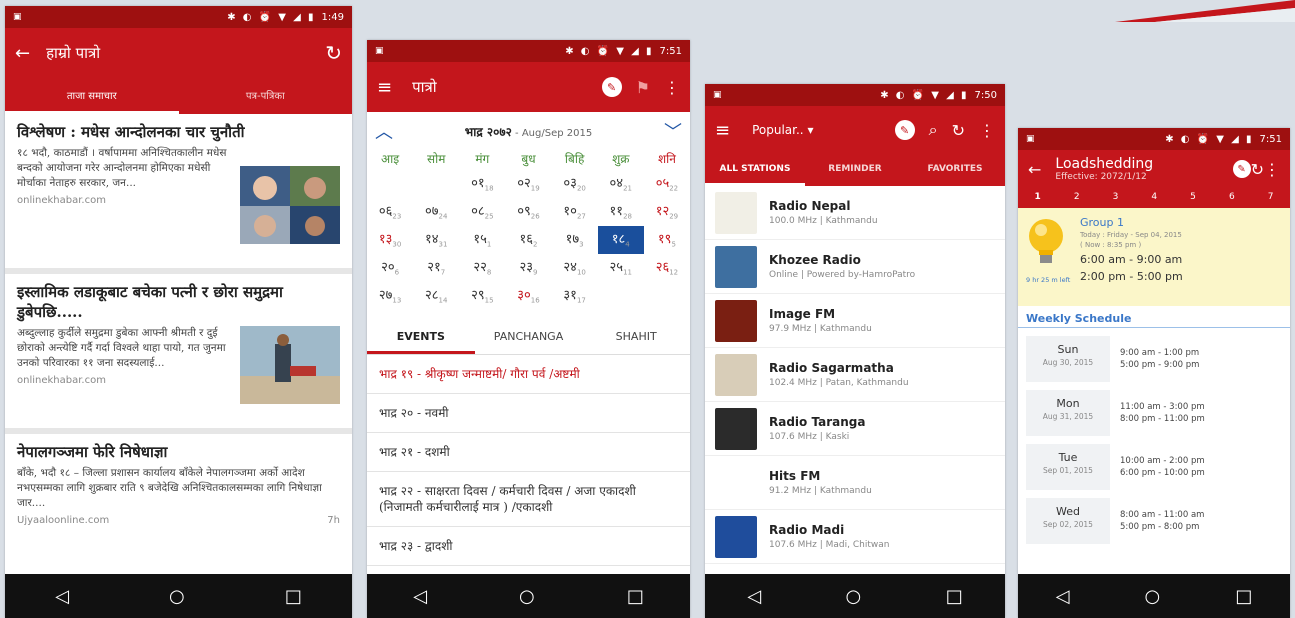  I want to click on day-date: Sep 02, 2015, so click(1068, 524).